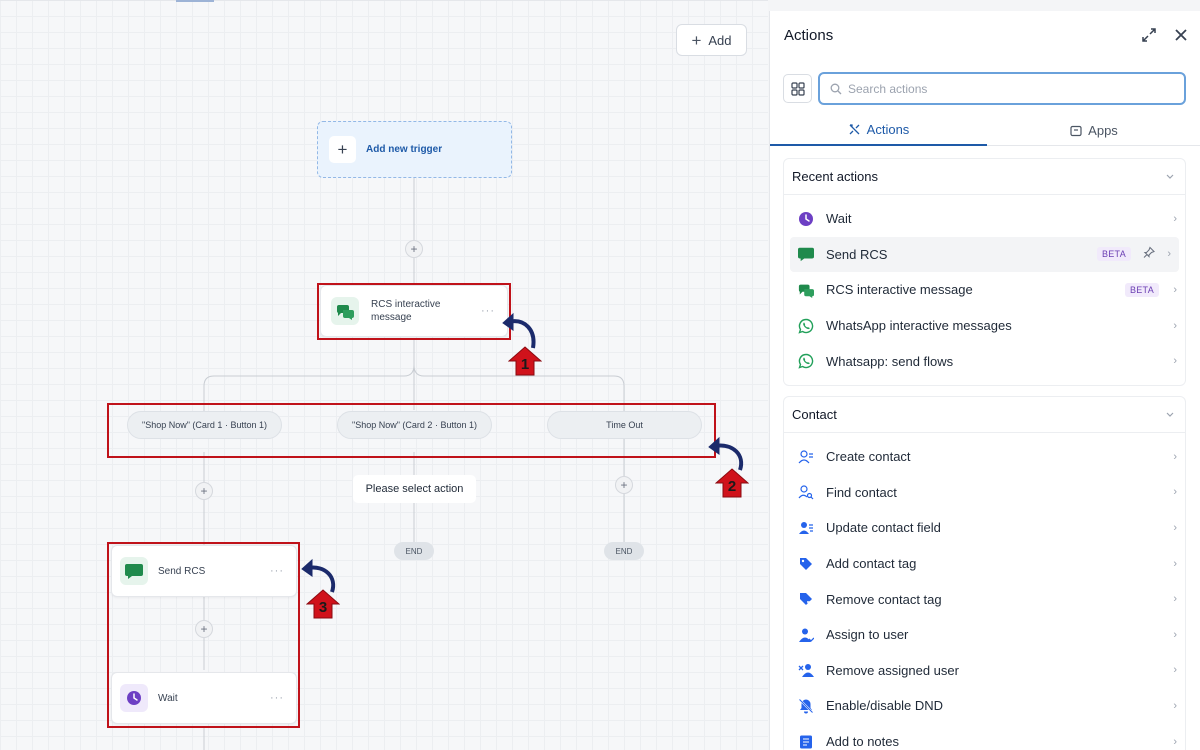 This screenshot has width=1200, height=750. What do you see at coordinates (984, 706) in the screenshot?
I see `action-item-enable-disable-dnd: Enable/disable DND ›` at bounding box center [984, 706].